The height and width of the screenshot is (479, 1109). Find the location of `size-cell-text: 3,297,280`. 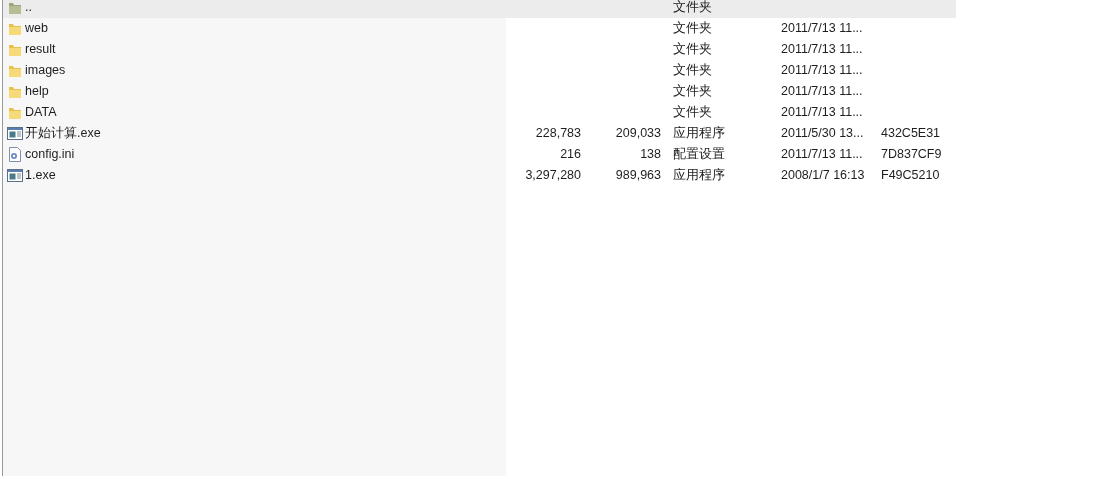

size-cell-text: 3,297,280 is located at coordinates (552, 176).